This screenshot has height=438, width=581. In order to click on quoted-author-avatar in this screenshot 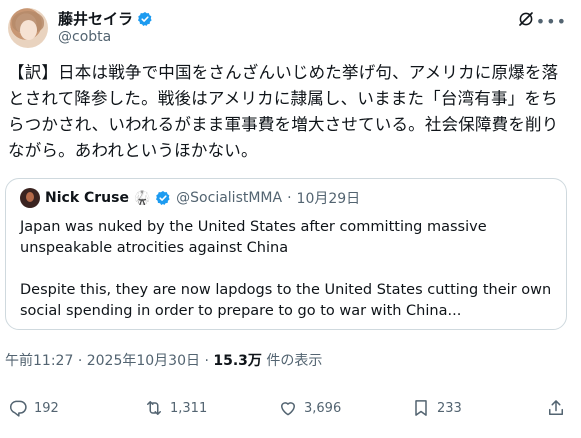, I will do `click(30, 198)`.